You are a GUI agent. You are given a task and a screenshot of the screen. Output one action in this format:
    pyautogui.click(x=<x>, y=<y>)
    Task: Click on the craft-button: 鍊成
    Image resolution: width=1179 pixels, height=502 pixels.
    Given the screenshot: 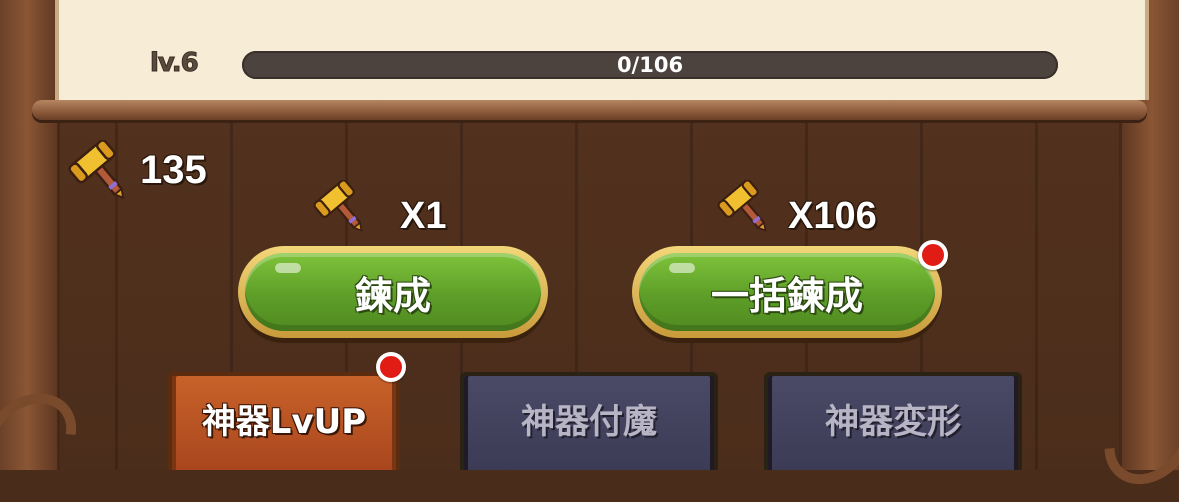 What is the action you would take?
    pyautogui.click(x=393, y=292)
    